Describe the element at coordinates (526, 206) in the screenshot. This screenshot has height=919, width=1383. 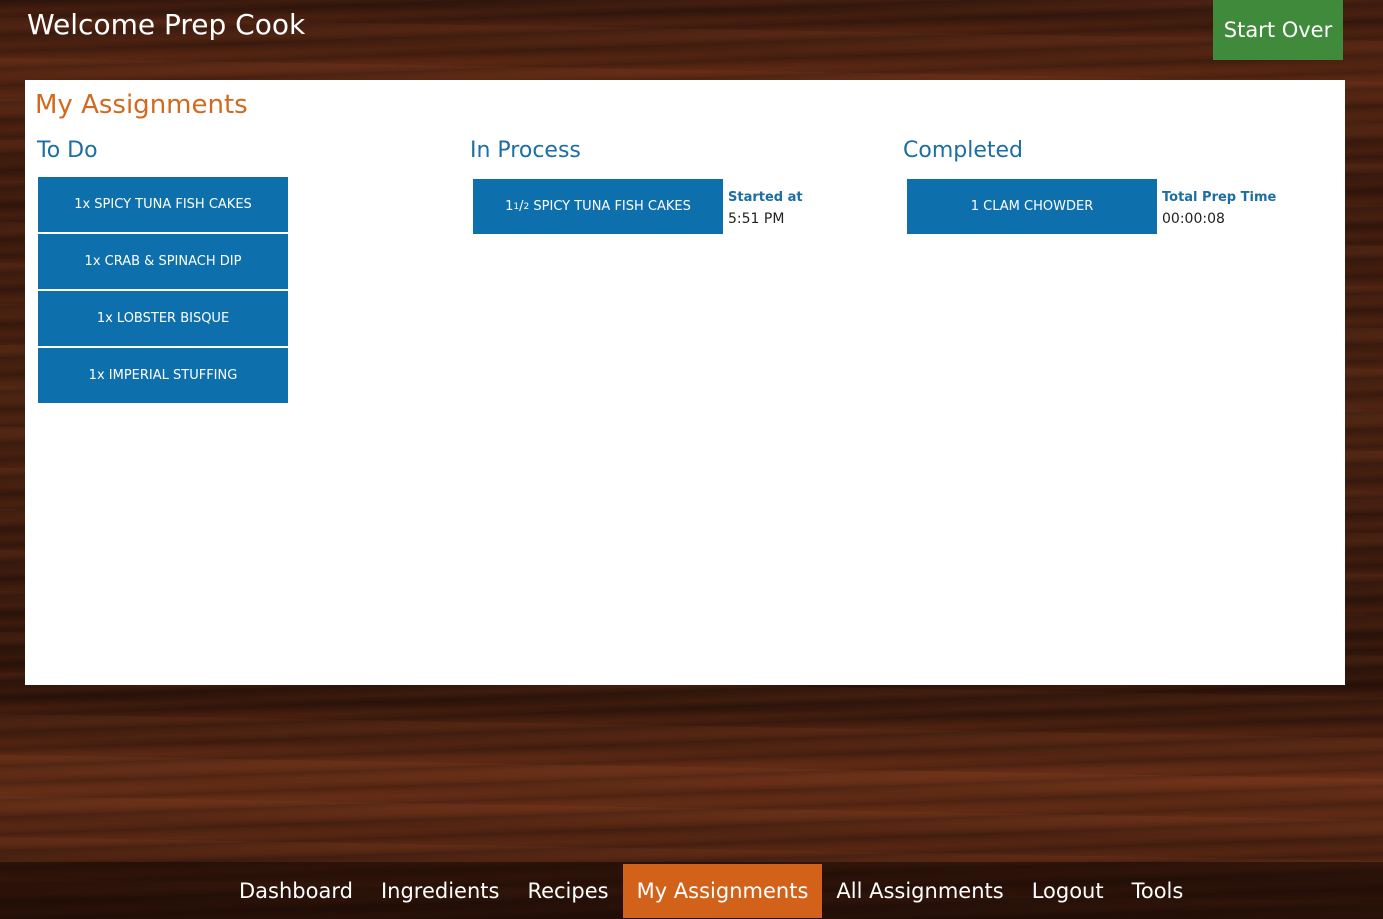
I see `qty-denominator: 2` at that location.